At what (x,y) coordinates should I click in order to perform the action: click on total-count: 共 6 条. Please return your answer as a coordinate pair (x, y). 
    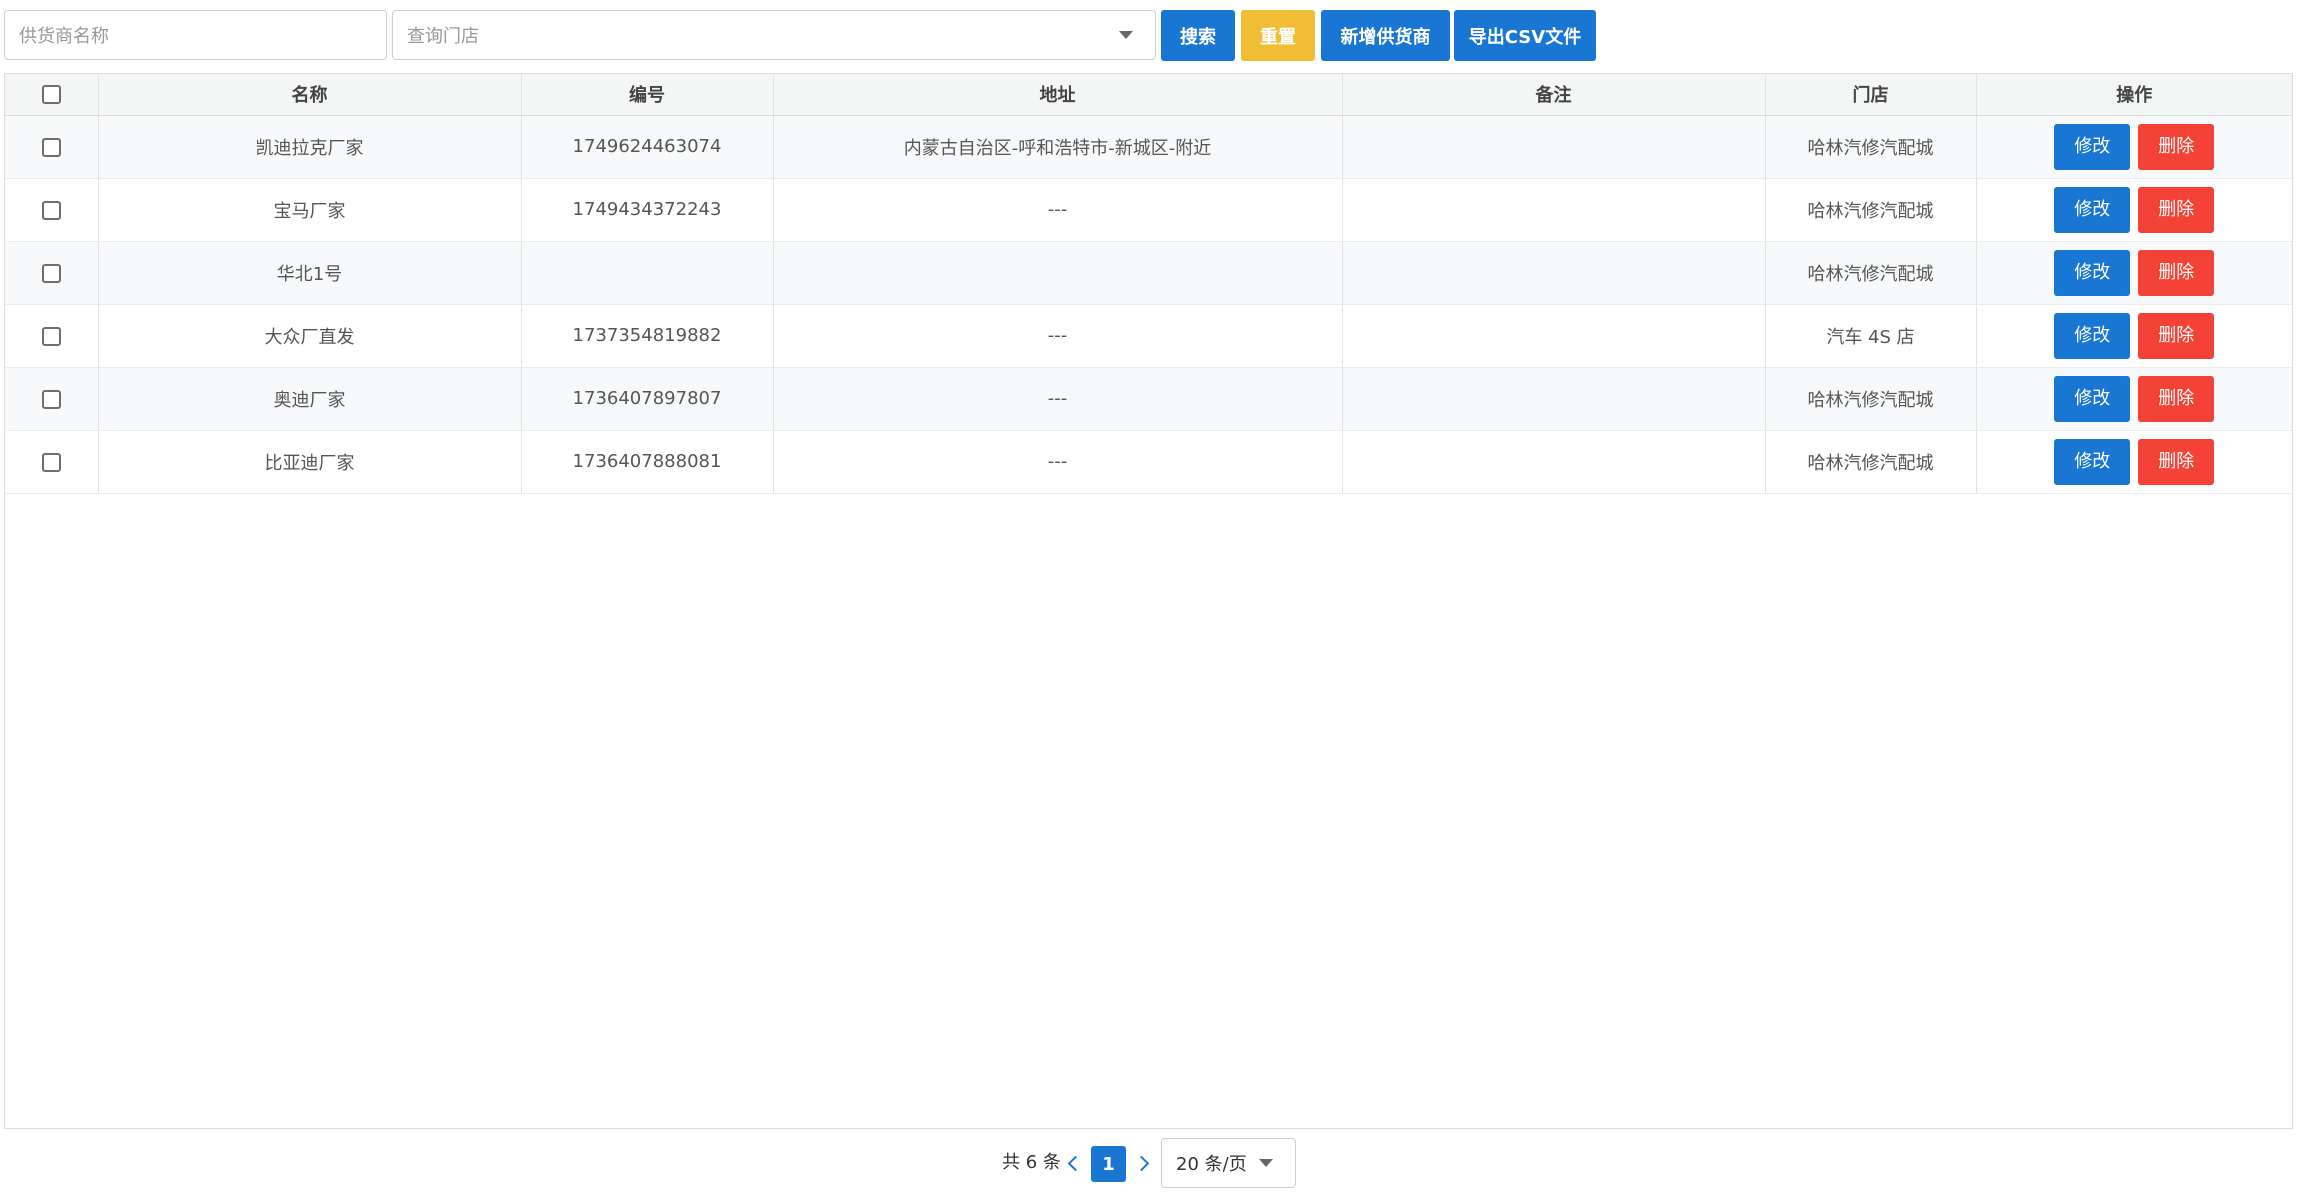
    Looking at the image, I should click on (1031, 1162).